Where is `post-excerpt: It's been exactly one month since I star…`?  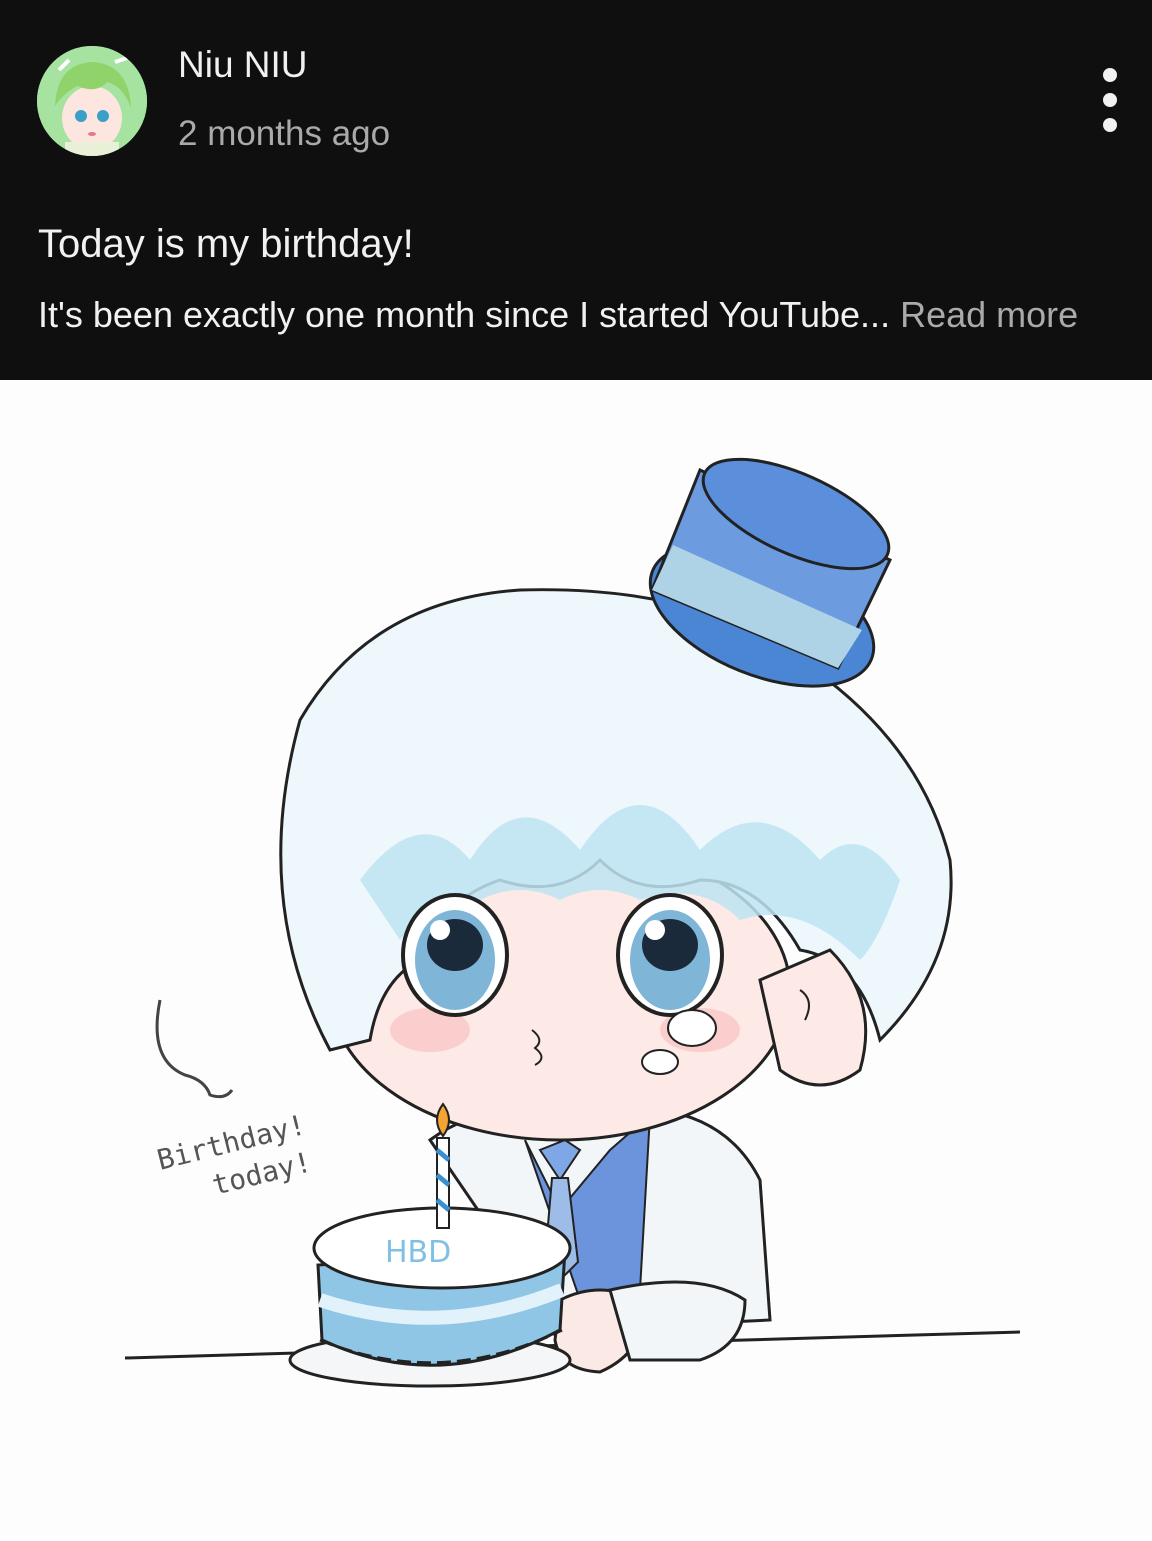 post-excerpt: It's been exactly one month since I star… is located at coordinates (558, 315).